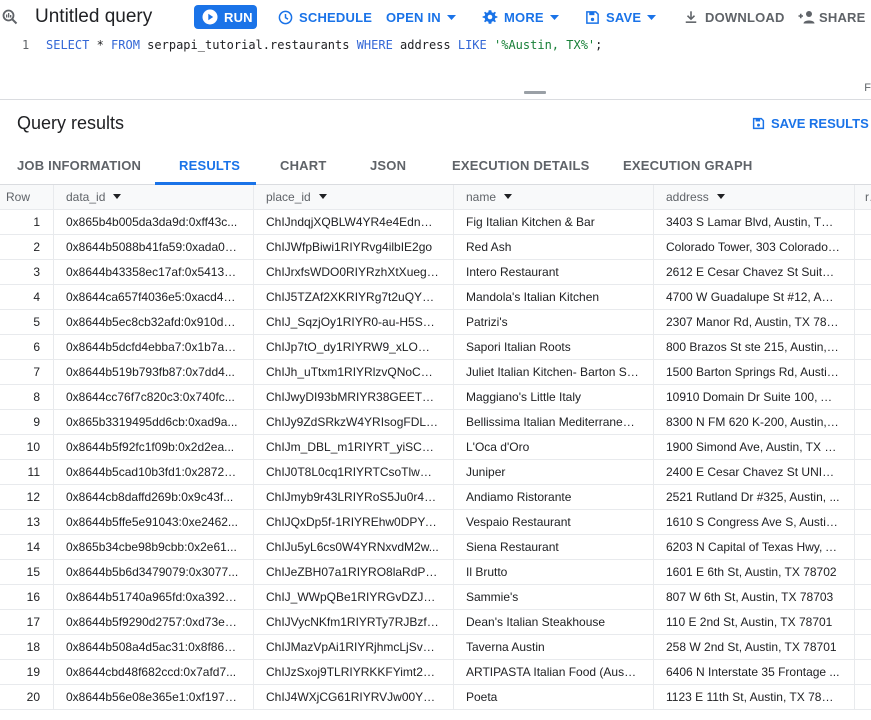 Image resolution: width=871 pixels, height=720 pixels. What do you see at coordinates (27, 497) in the screenshot?
I see `row-number: 12` at bounding box center [27, 497].